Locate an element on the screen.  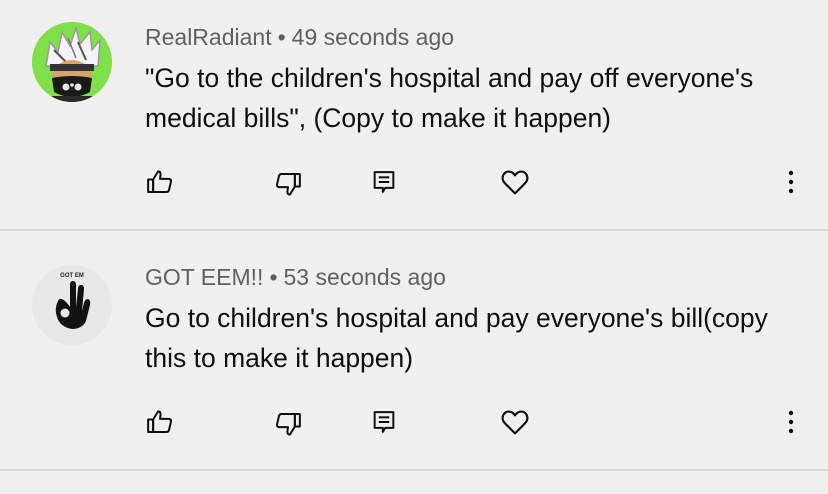
comment-timestamp: 53 seconds ago is located at coordinates (365, 277).